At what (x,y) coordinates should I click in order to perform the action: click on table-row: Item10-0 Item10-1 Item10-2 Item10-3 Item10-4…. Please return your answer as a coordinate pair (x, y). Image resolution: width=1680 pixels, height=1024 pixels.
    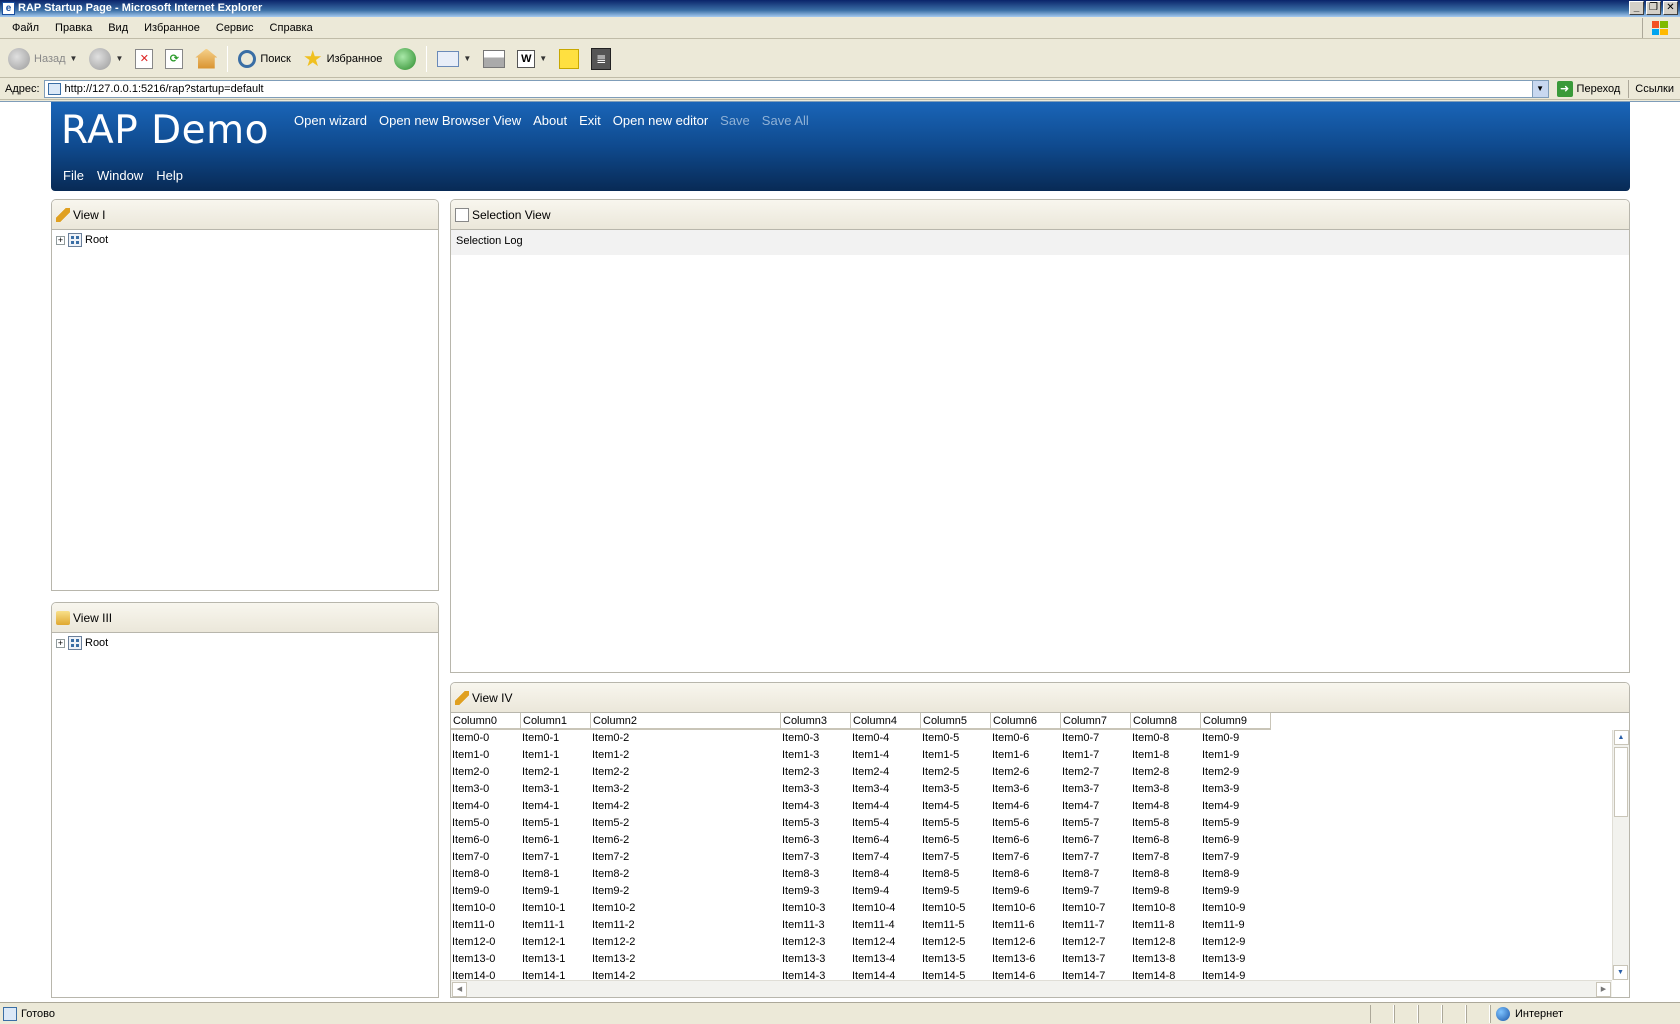
    Looking at the image, I should click on (1031, 908).